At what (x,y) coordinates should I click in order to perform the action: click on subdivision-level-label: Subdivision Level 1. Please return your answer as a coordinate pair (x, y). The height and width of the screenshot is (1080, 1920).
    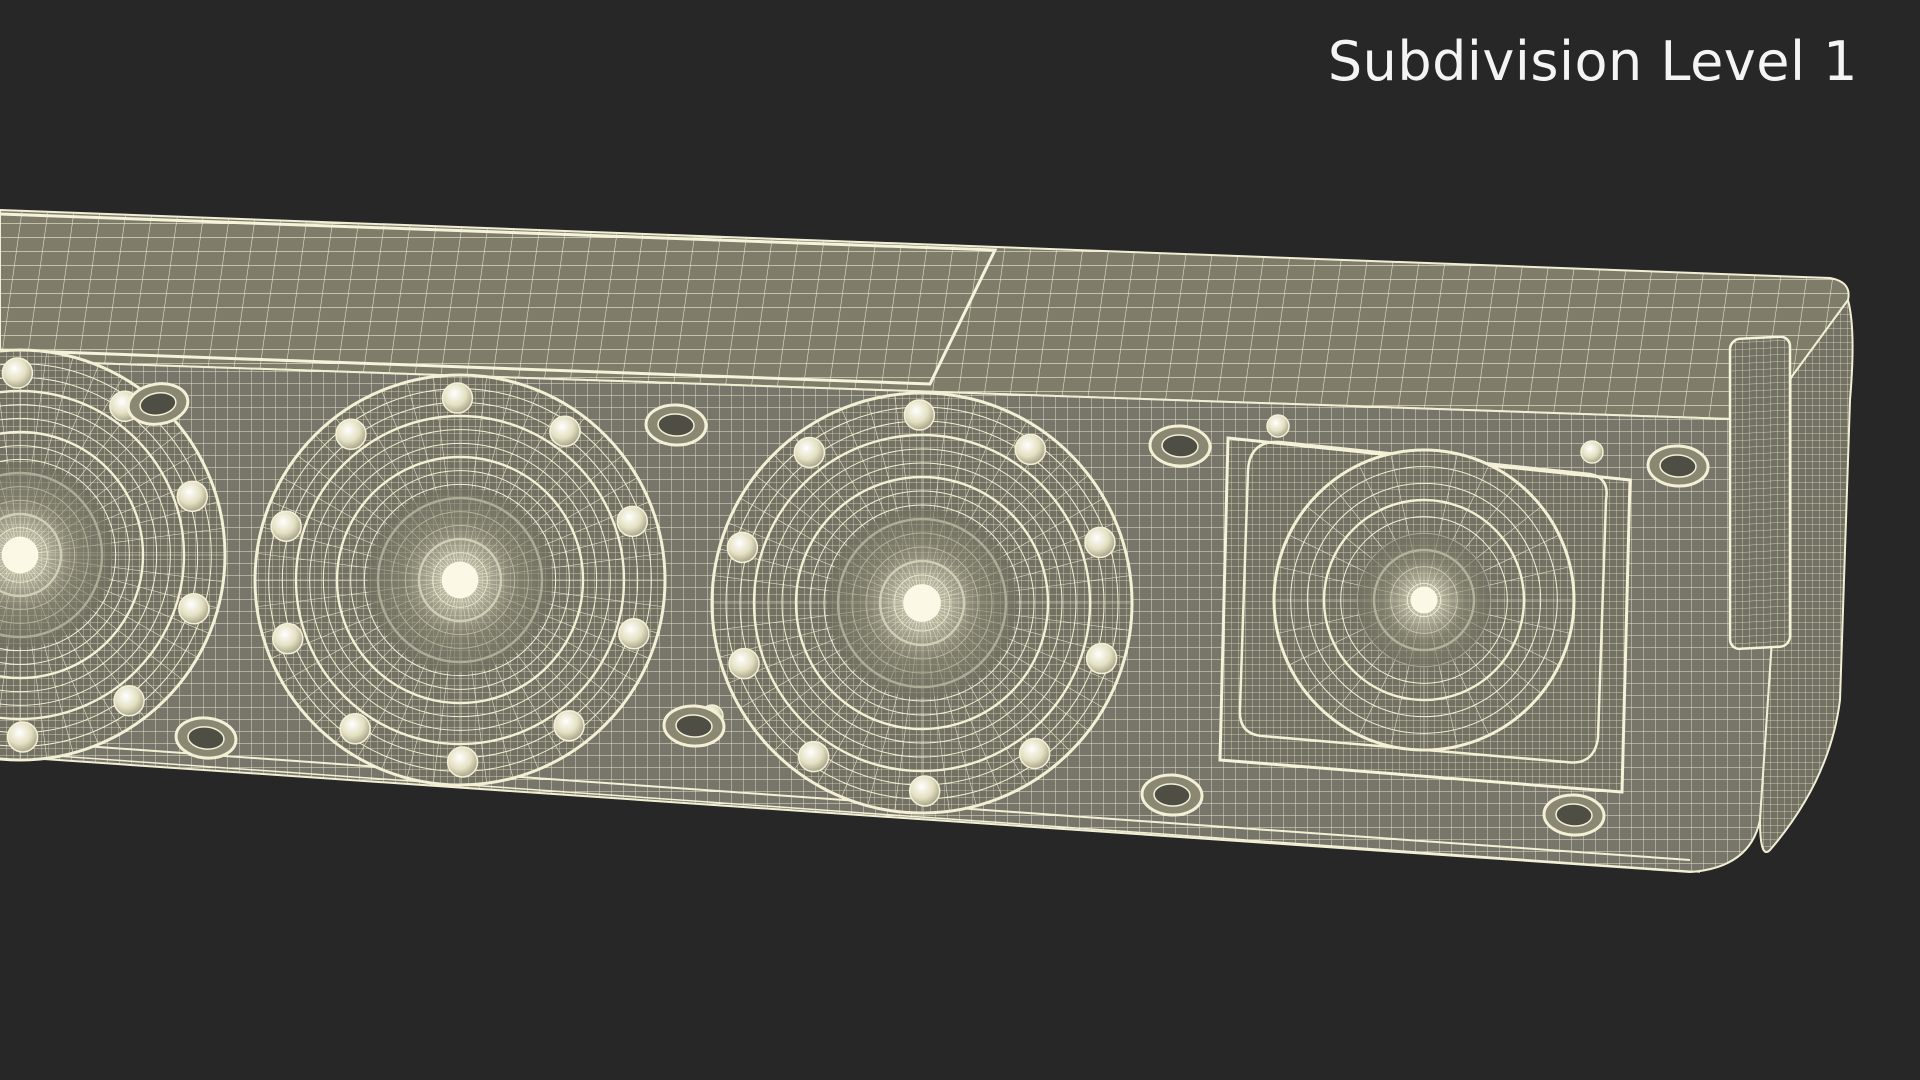
    Looking at the image, I should click on (1592, 61).